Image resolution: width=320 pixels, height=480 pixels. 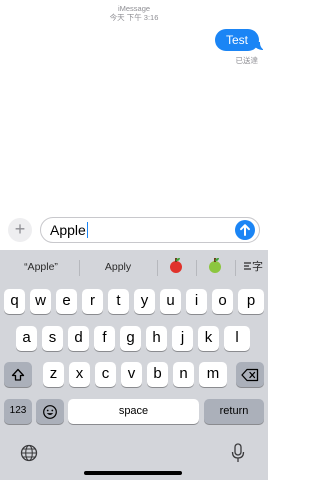 What do you see at coordinates (20, 230) in the screenshot?
I see `plus-icon: +` at bounding box center [20, 230].